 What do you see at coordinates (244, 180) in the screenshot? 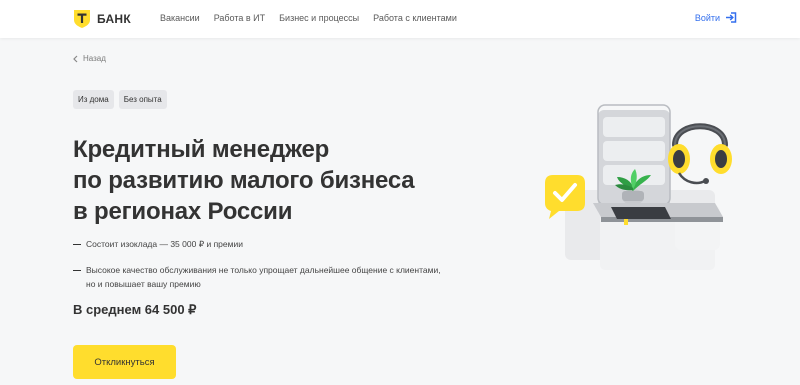
I see `title-line-2: по развитию малого бизнеса` at bounding box center [244, 180].